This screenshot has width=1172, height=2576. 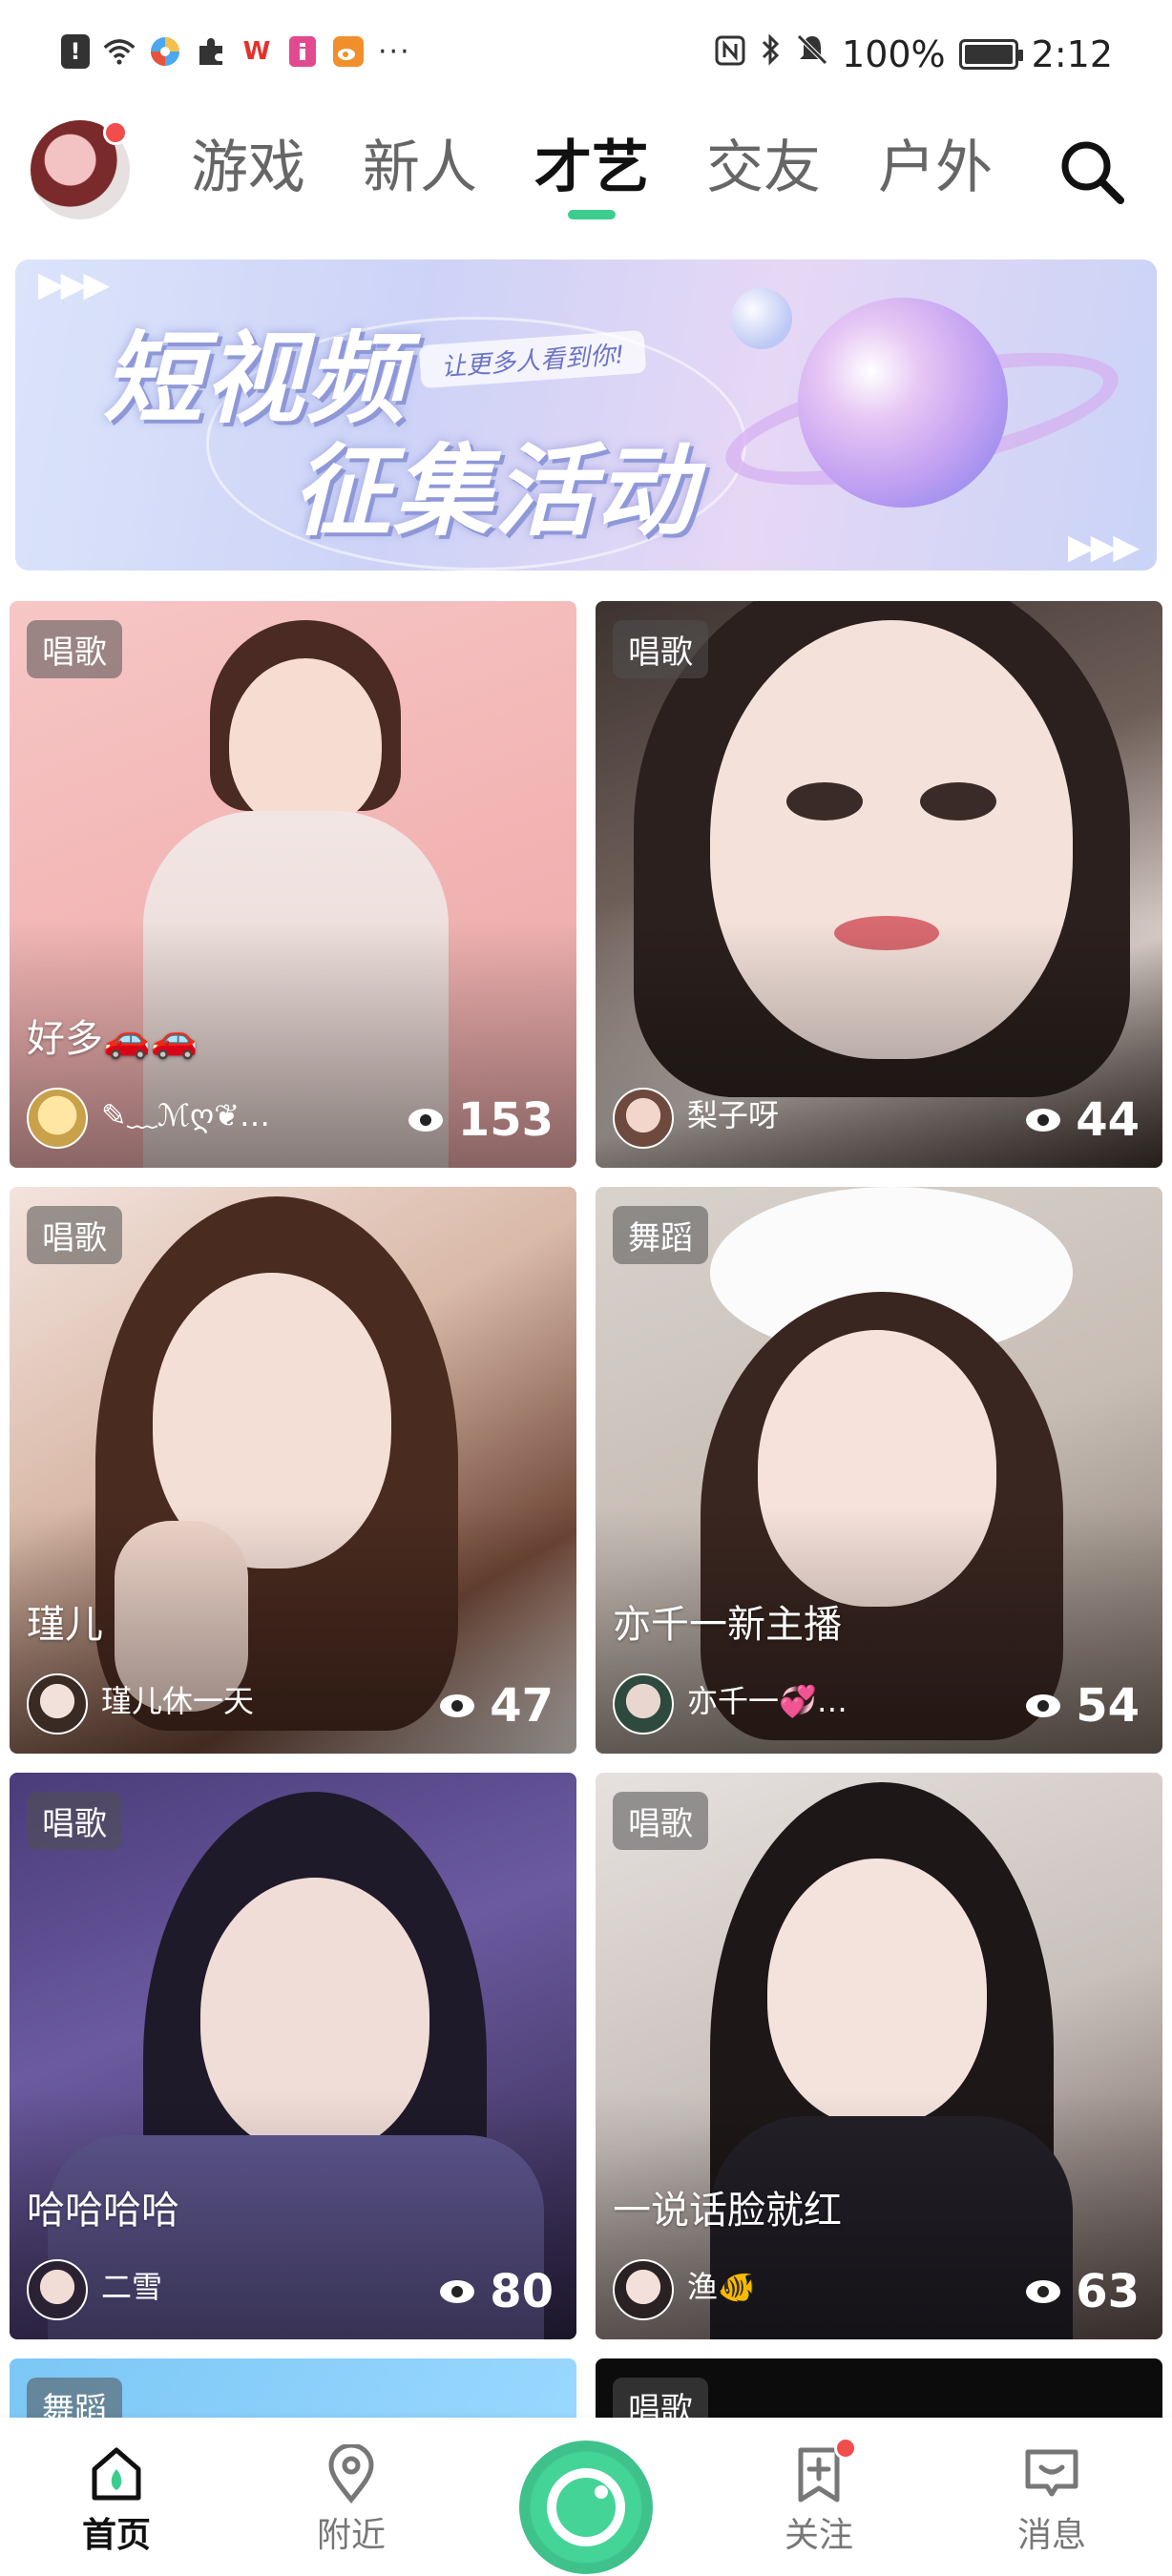 What do you see at coordinates (721, 2287) in the screenshot?
I see `streamer-name: 渔🐠` at bounding box center [721, 2287].